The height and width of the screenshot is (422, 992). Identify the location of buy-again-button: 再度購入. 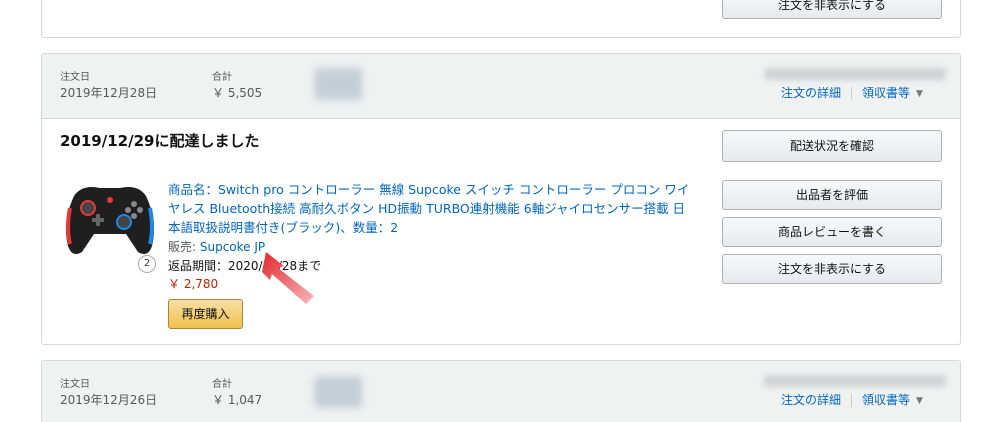
(205, 314).